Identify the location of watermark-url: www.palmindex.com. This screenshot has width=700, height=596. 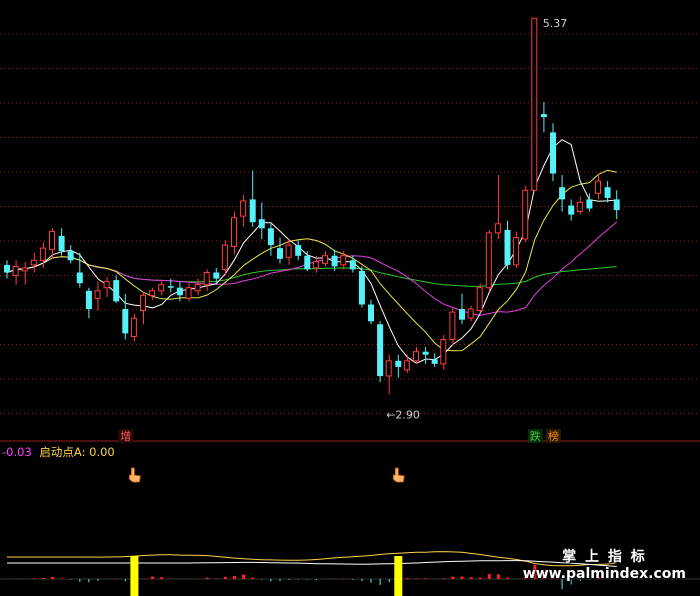
(604, 574).